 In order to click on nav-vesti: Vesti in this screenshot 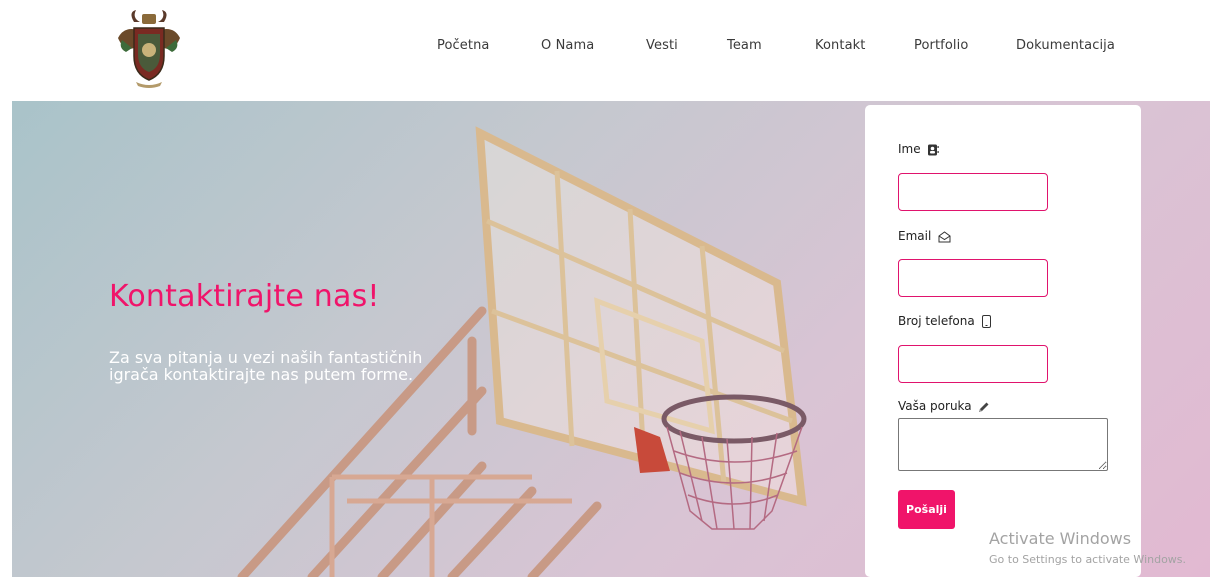, I will do `click(662, 45)`.